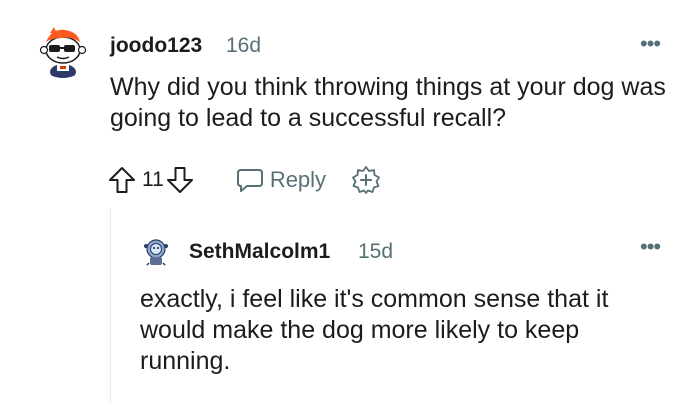 Image resolution: width=700 pixels, height=403 pixels. I want to click on snoo-sunglasses-avatar-icon, so click(63, 49).